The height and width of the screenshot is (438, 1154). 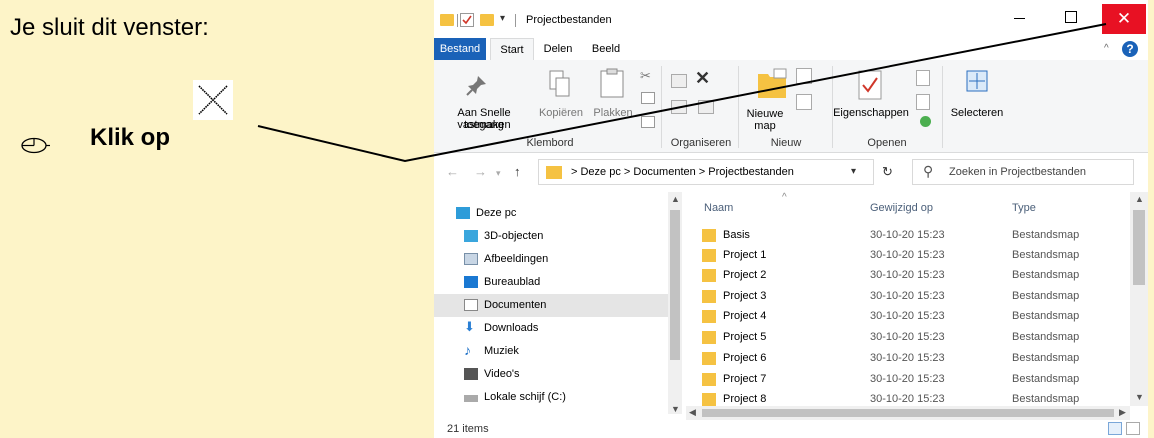 What do you see at coordinates (679, 107) in the screenshot?
I see `copy-to-icon` at bounding box center [679, 107].